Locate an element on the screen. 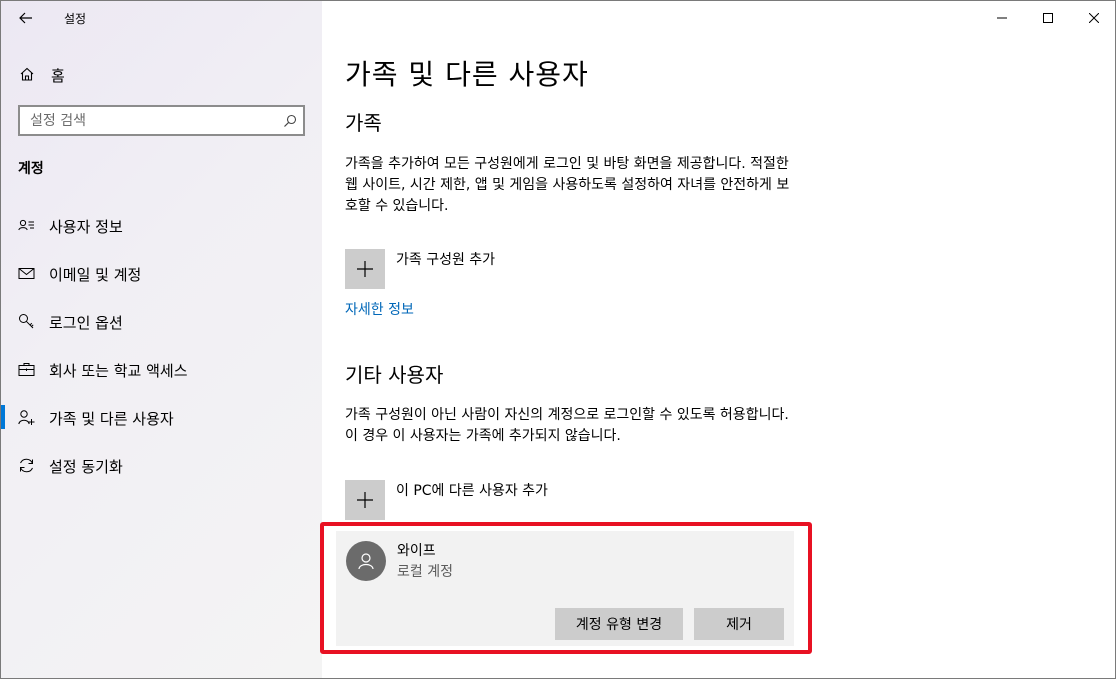 The image size is (1116, 679). page-title: 가족 및 다른 사용자 is located at coordinates (467, 74).